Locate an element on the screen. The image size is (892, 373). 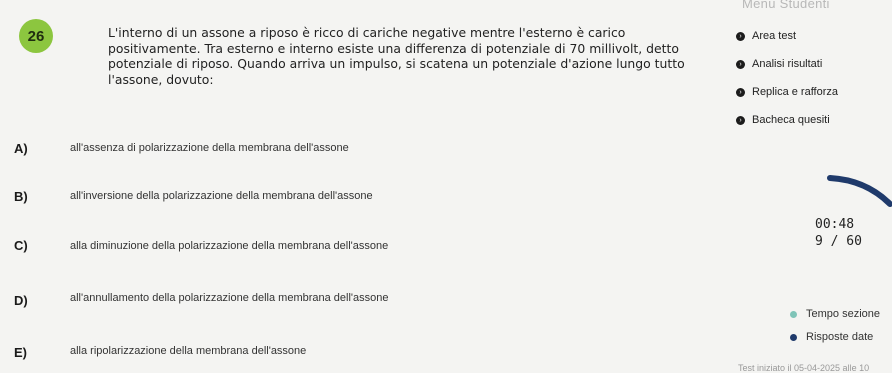
menu-item-replica-rafforza: › Replica e rafforza is located at coordinates (787, 92).